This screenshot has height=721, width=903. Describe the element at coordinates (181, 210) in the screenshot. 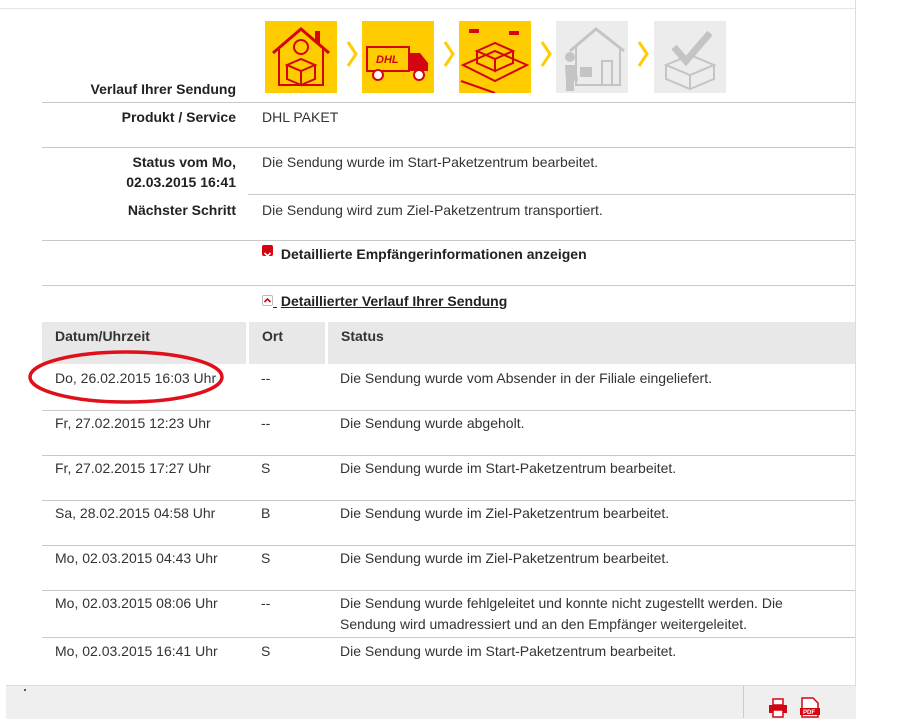

I see `next-step-label: Nächster Schritt` at that location.